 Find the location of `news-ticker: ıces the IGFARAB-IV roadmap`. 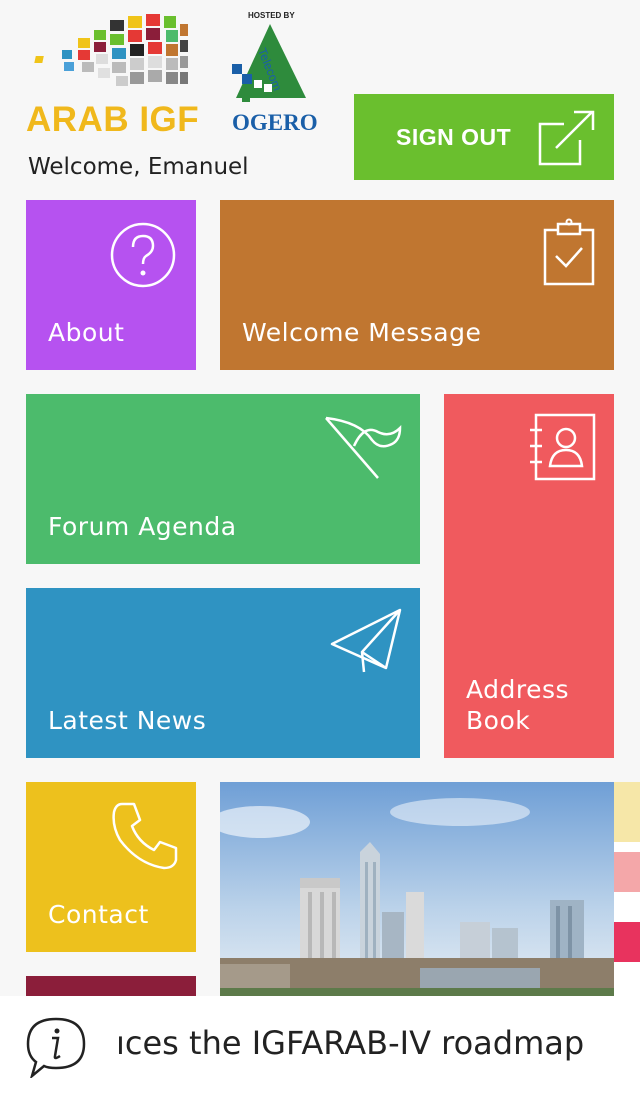

news-ticker: ıces the IGFARAB-IV roadmap is located at coordinates (320, 1046).